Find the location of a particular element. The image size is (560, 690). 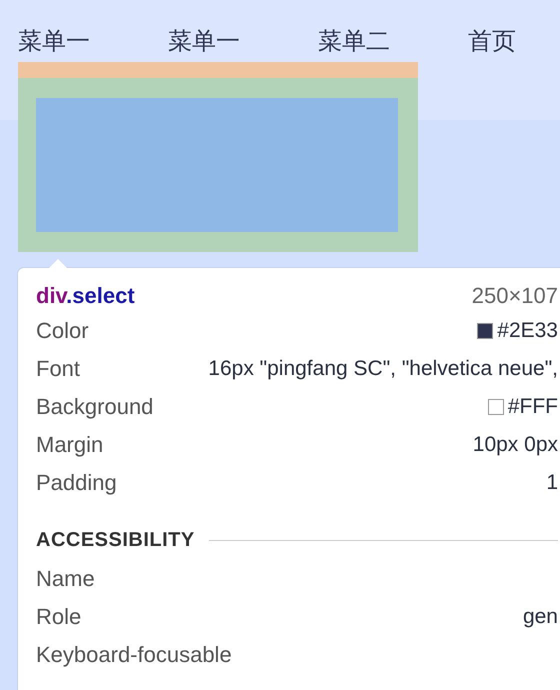

property-value: #FFF is located at coordinates (533, 407).